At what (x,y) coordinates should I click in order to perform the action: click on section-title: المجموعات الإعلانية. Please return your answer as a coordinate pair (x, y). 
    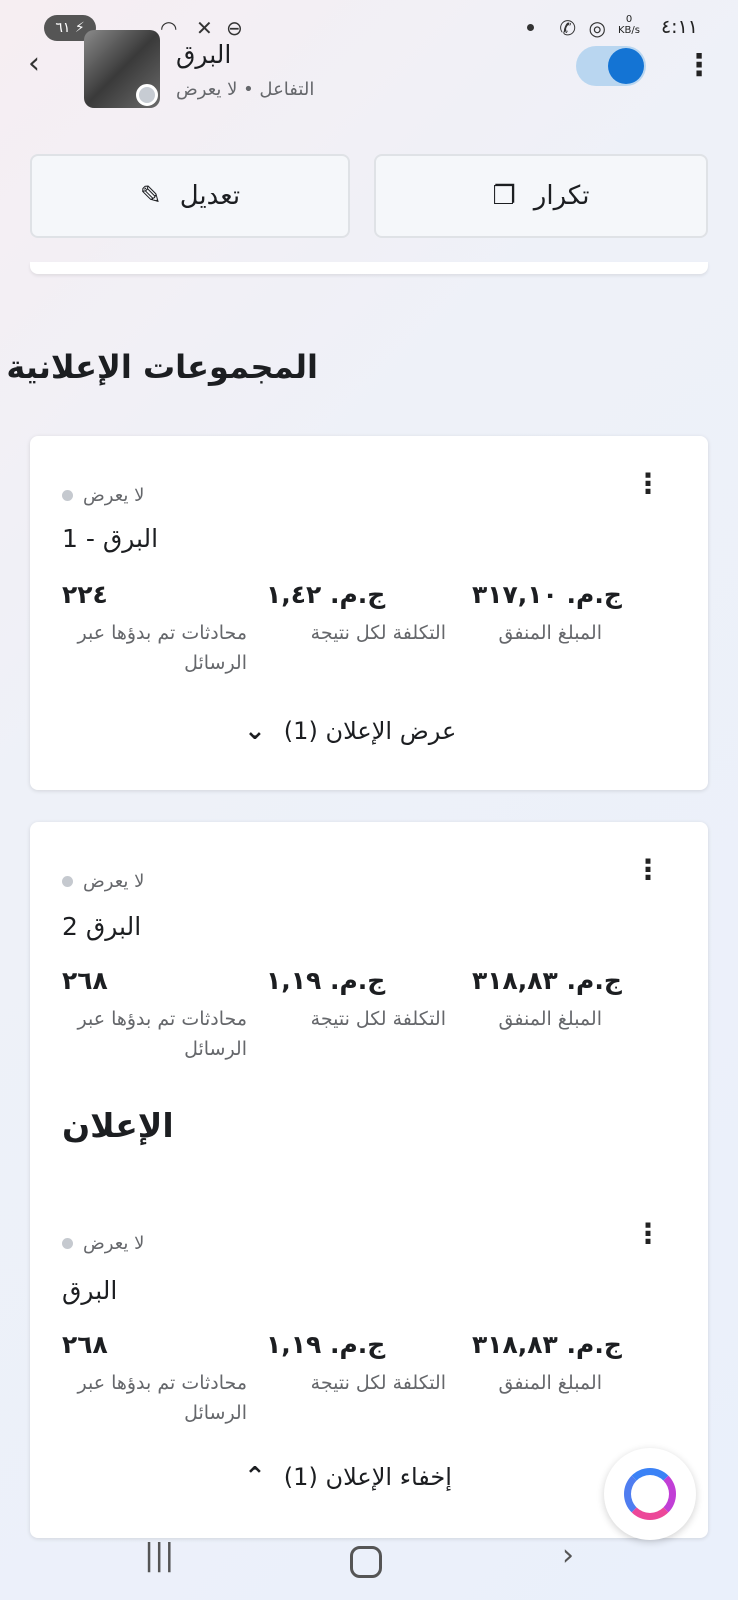
    Looking at the image, I should click on (162, 367).